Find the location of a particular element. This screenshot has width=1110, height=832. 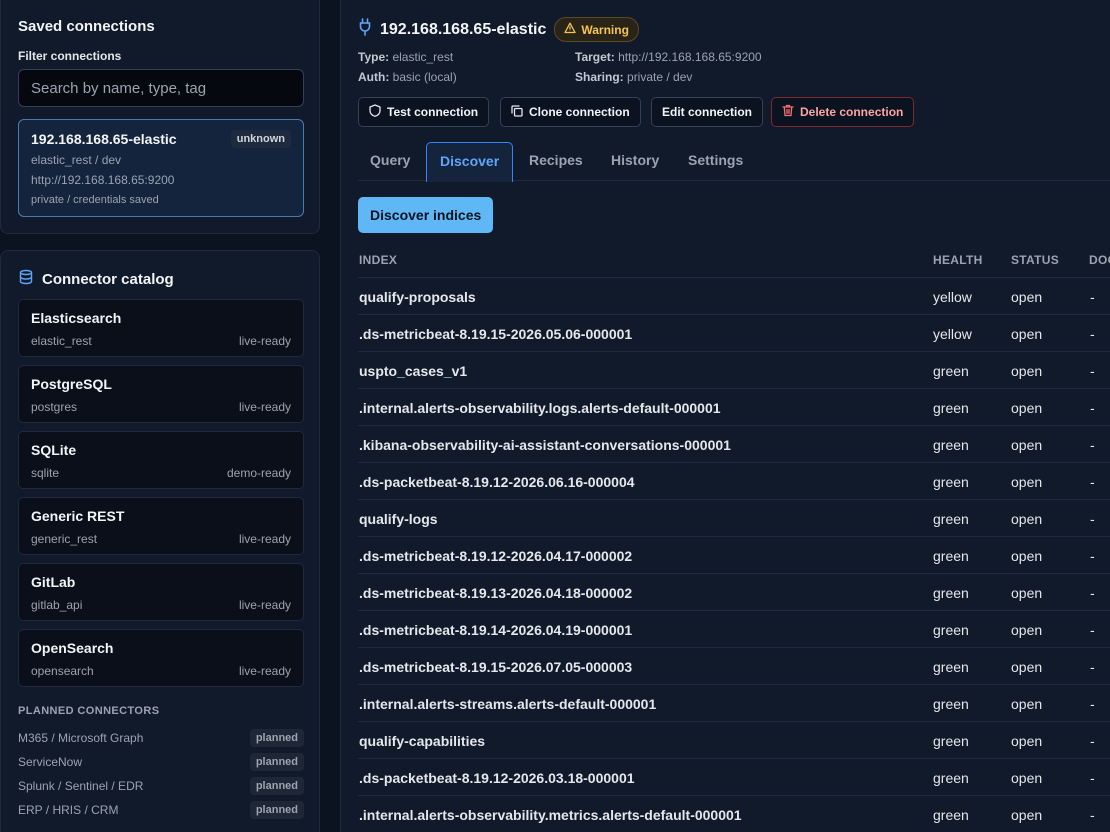

planned-connector-name: Splunk / Sentinel / EDR is located at coordinates (81, 786).